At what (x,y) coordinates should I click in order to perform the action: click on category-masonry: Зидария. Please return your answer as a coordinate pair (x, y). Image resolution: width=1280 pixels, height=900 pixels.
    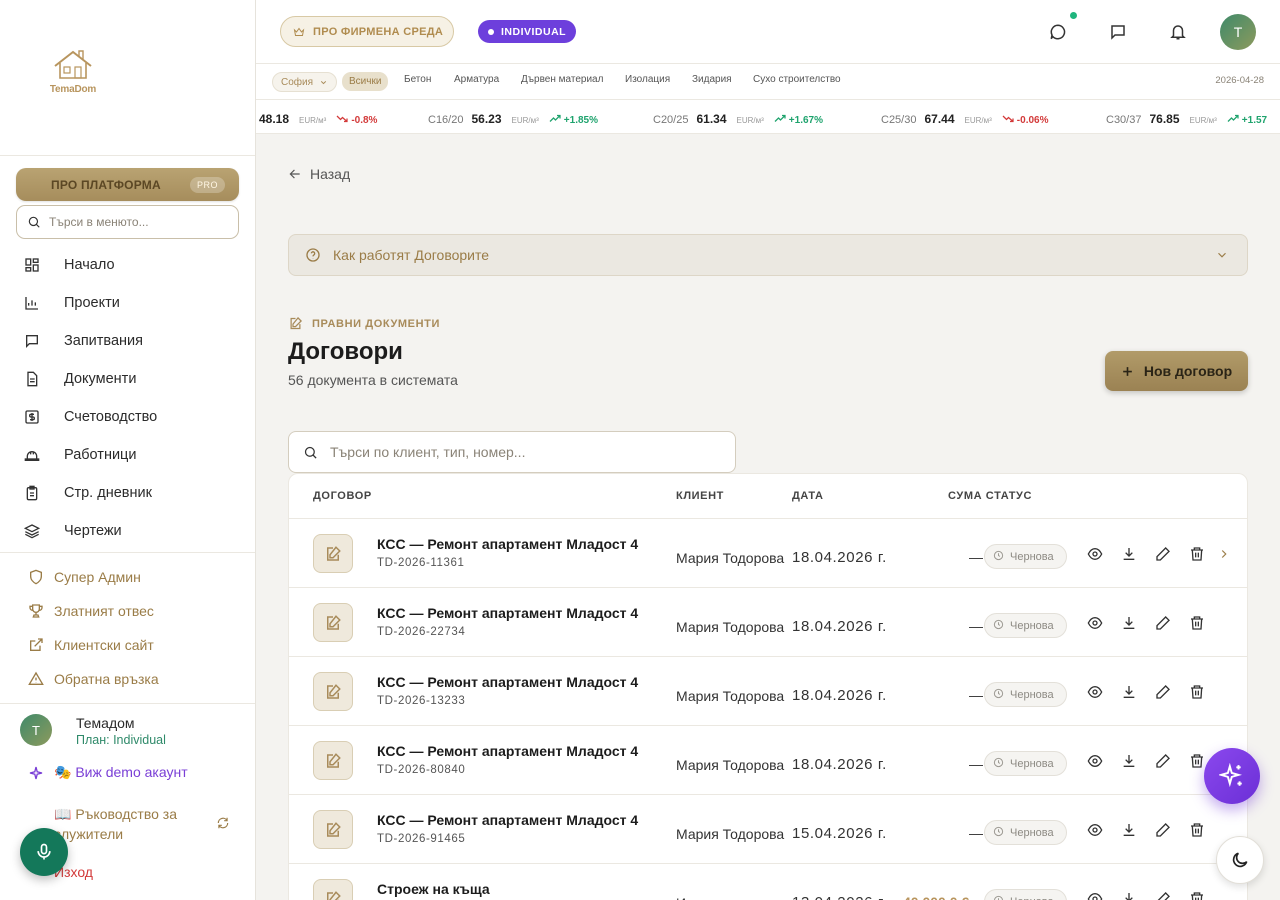
    Looking at the image, I should click on (712, 79).